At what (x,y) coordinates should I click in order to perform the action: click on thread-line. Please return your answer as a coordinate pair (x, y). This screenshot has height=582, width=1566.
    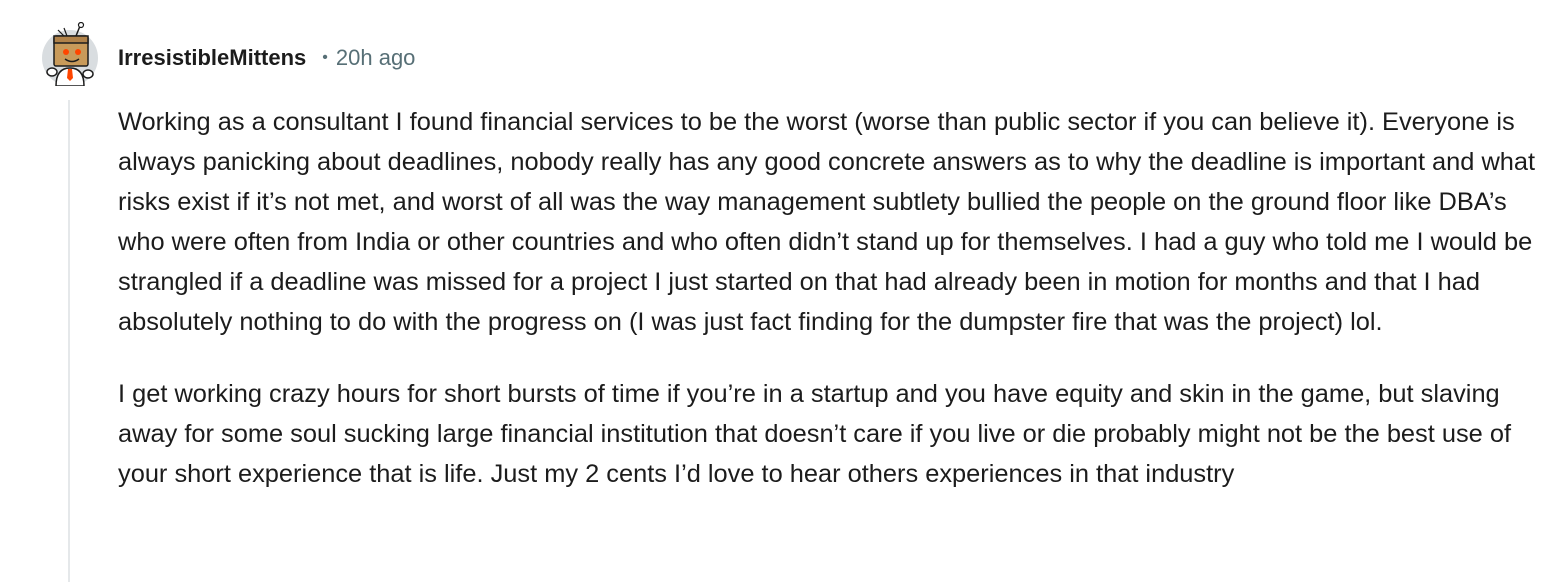
    Looking at the image, I should click on (69, 341).